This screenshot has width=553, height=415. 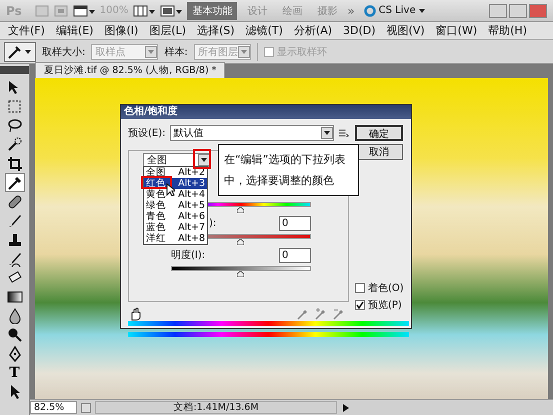 What do you see at coordinates (144, 10) in the screenshot?
I see `arrange-icon` at bounding box center [144, 10].